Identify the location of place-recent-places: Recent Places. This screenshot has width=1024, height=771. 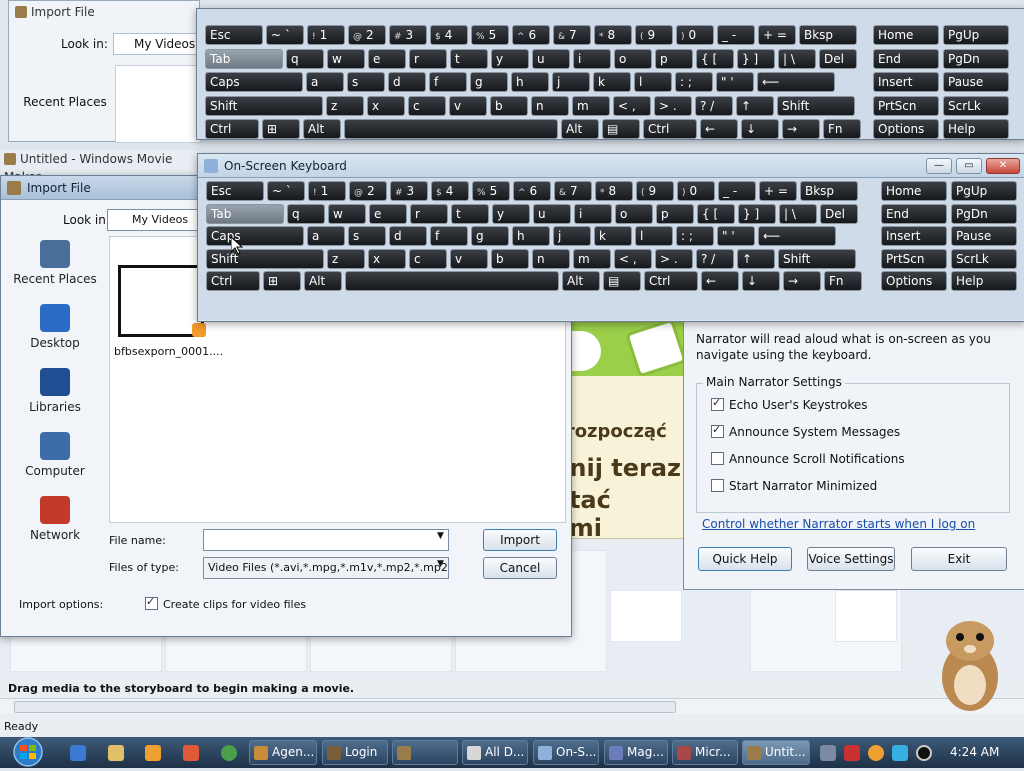
(55, 270).